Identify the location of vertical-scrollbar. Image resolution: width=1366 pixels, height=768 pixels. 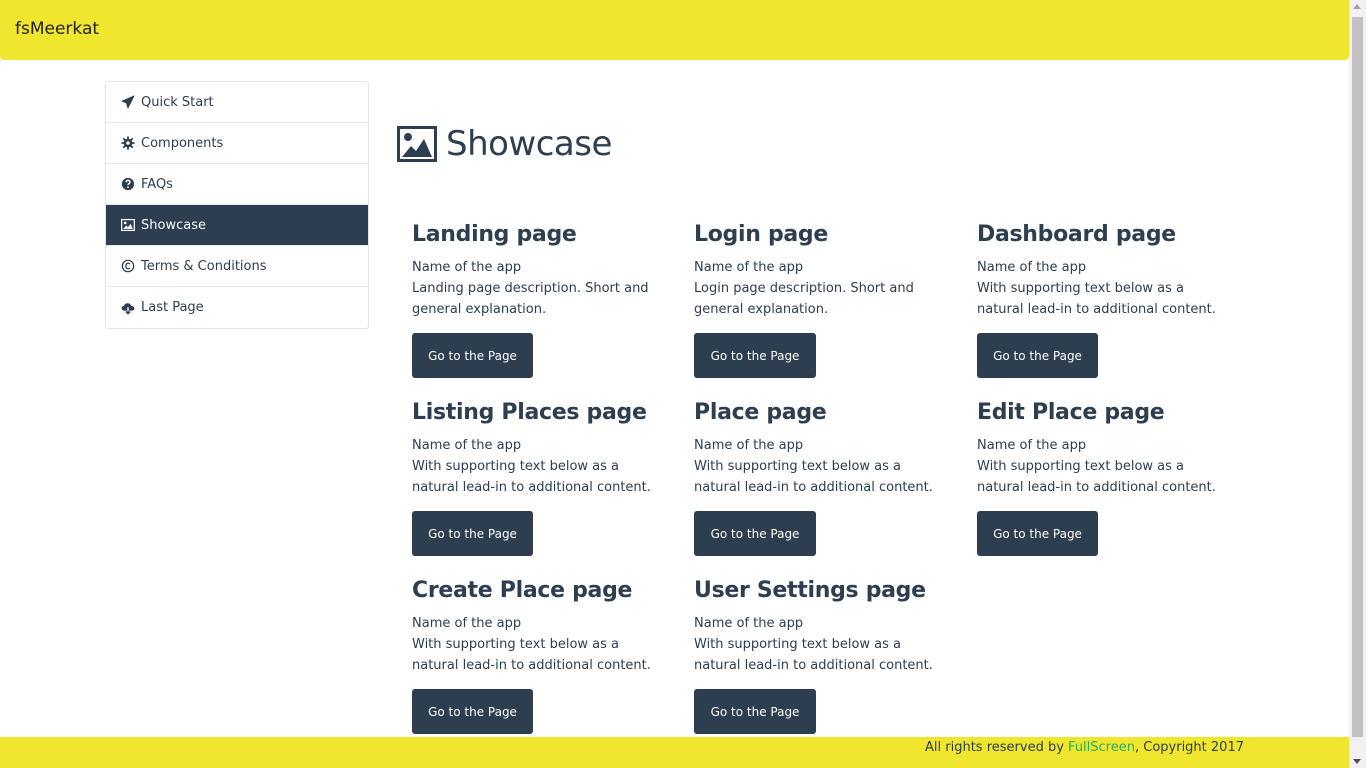
(1357, 384).